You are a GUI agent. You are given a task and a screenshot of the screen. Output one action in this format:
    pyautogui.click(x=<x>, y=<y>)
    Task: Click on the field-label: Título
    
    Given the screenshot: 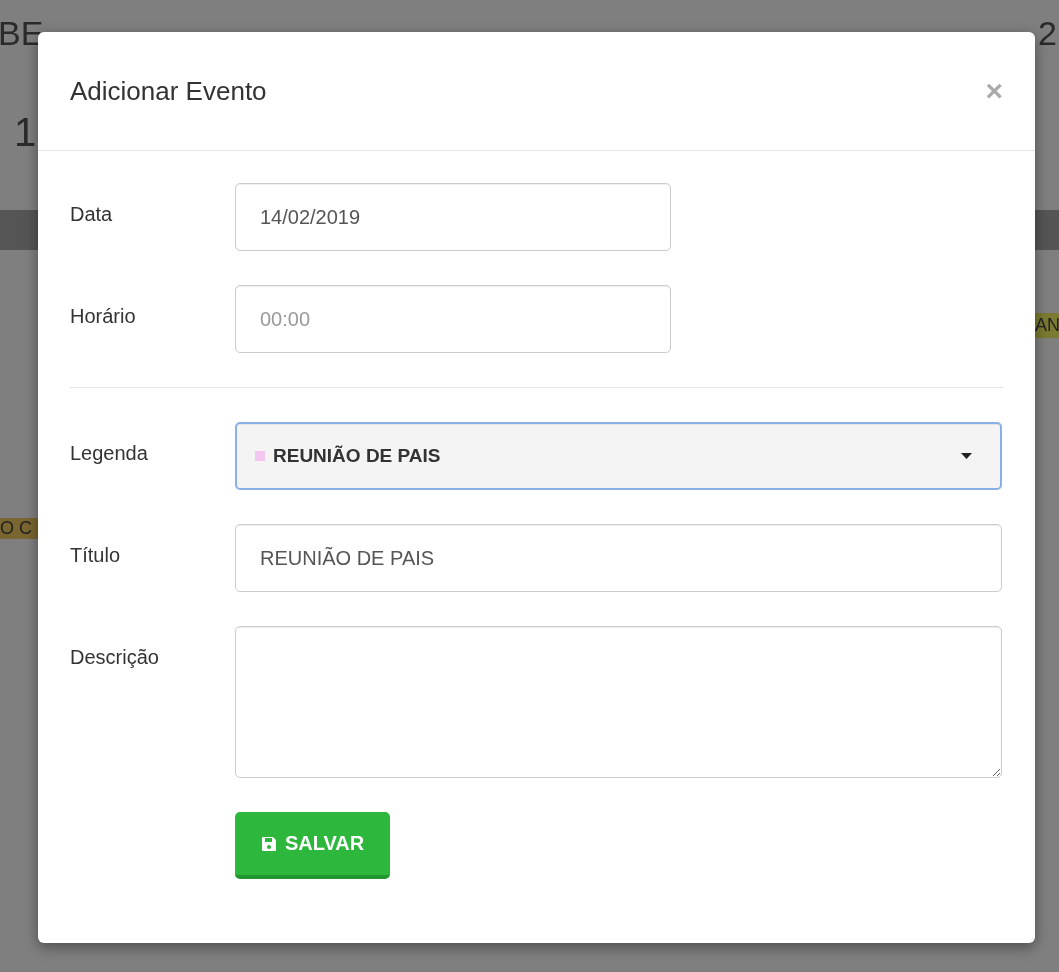 What is the action you would take?
    pyautogui.click(x=96, y=555)
    